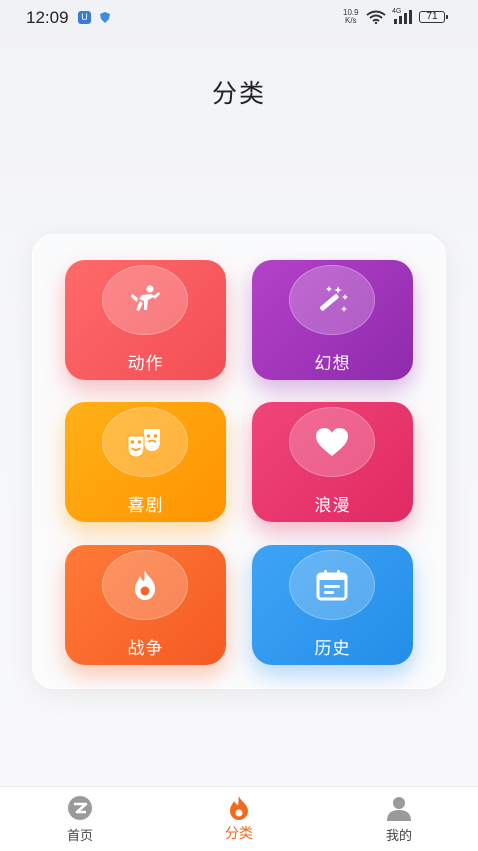 The height and width of the screenshot is (851, 478). Describe the element at coordinates (145, 364) in the screenshot. I see `category-label: 动作` at that location.